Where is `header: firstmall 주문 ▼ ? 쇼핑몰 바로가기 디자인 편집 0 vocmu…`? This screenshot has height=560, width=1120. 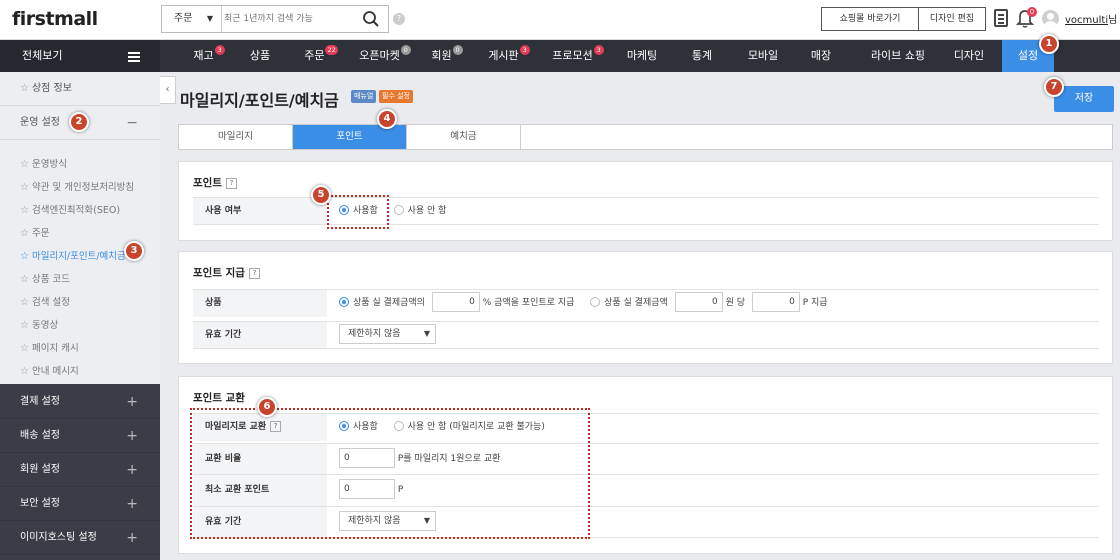
header: firstmall 주문 ▼ ? 쇼핑몰 바로가기 디자인 편집 0 vocmu… is located at coordinates (560, 20).